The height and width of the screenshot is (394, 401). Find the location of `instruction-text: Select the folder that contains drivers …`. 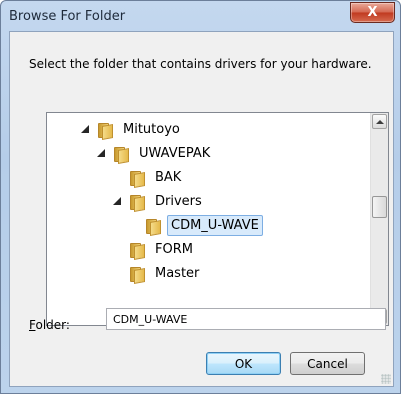

instruction-text: Select the folder that contains drivers … is located at coordinates (200, 64).